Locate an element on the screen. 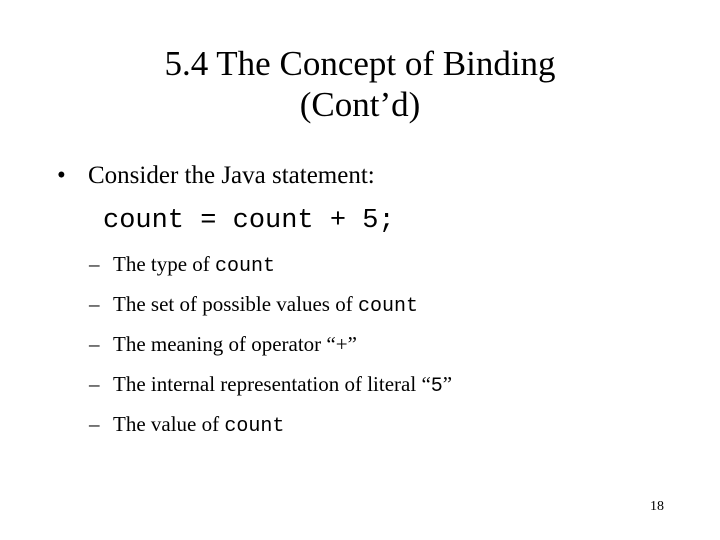 The height and width of the screenshot is (540, 720). sub-bullet-code: 5 is located at coordinates (436, 386).